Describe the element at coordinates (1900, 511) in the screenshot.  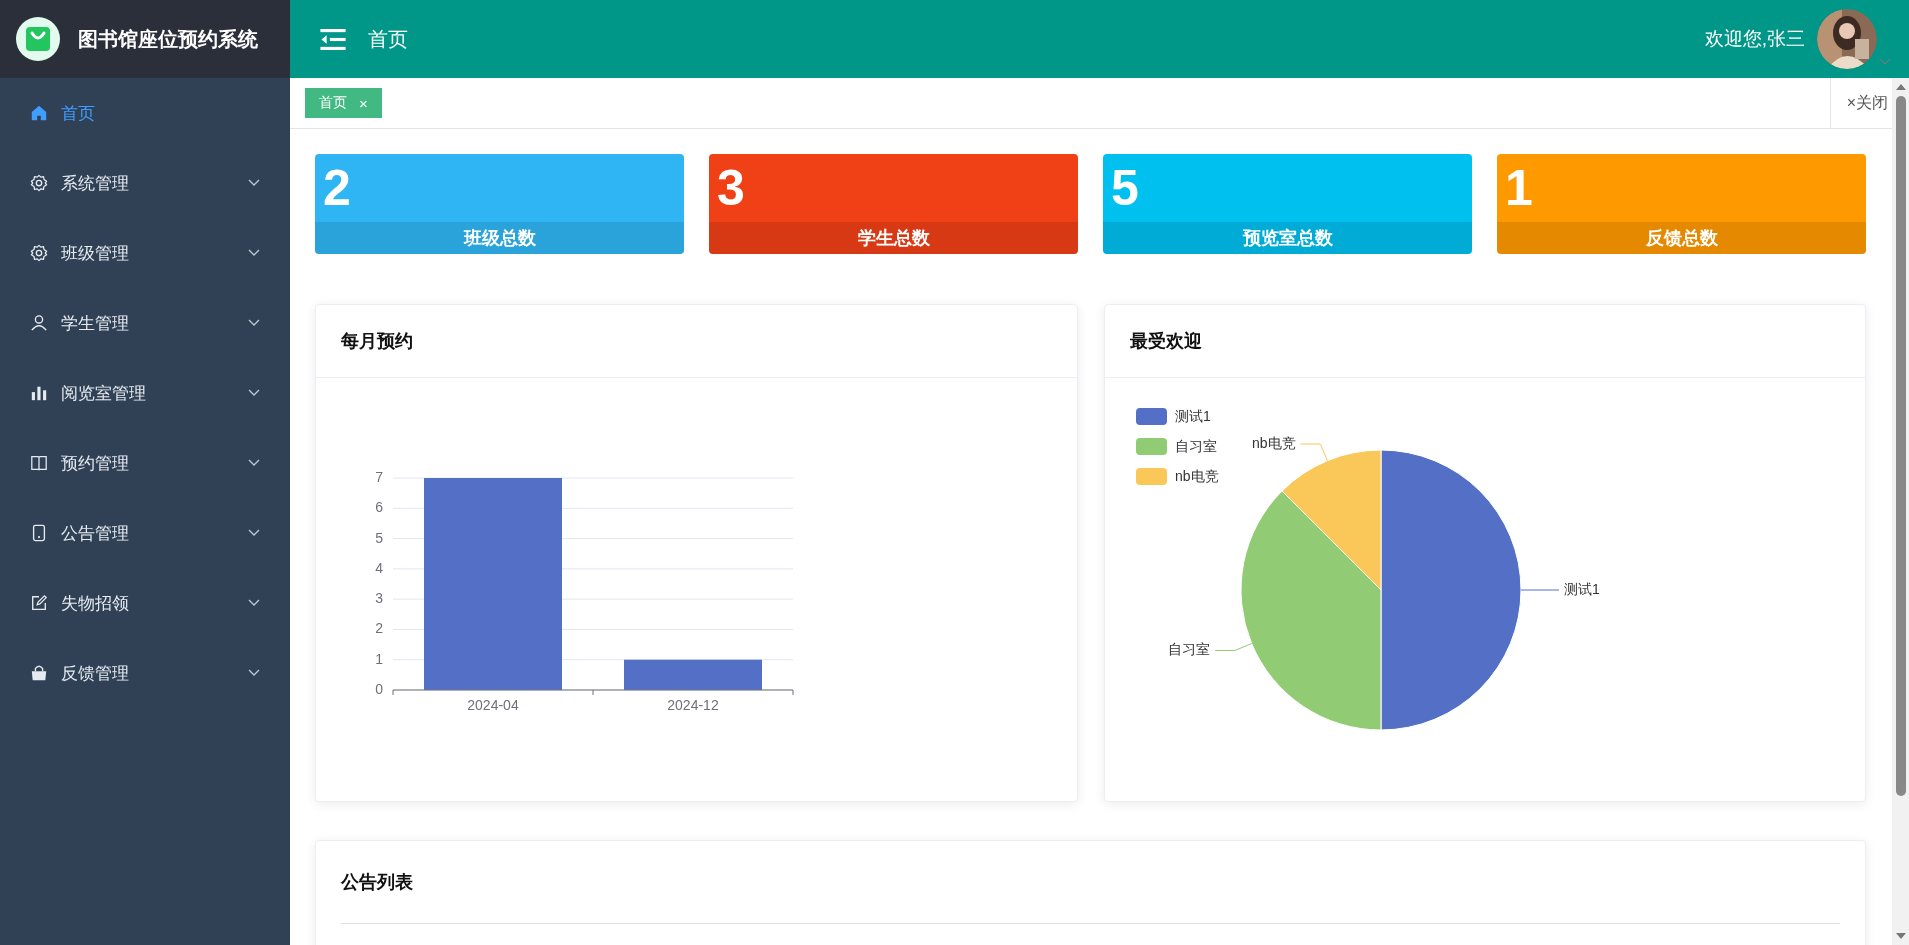
I see `scrollbar` at that location.